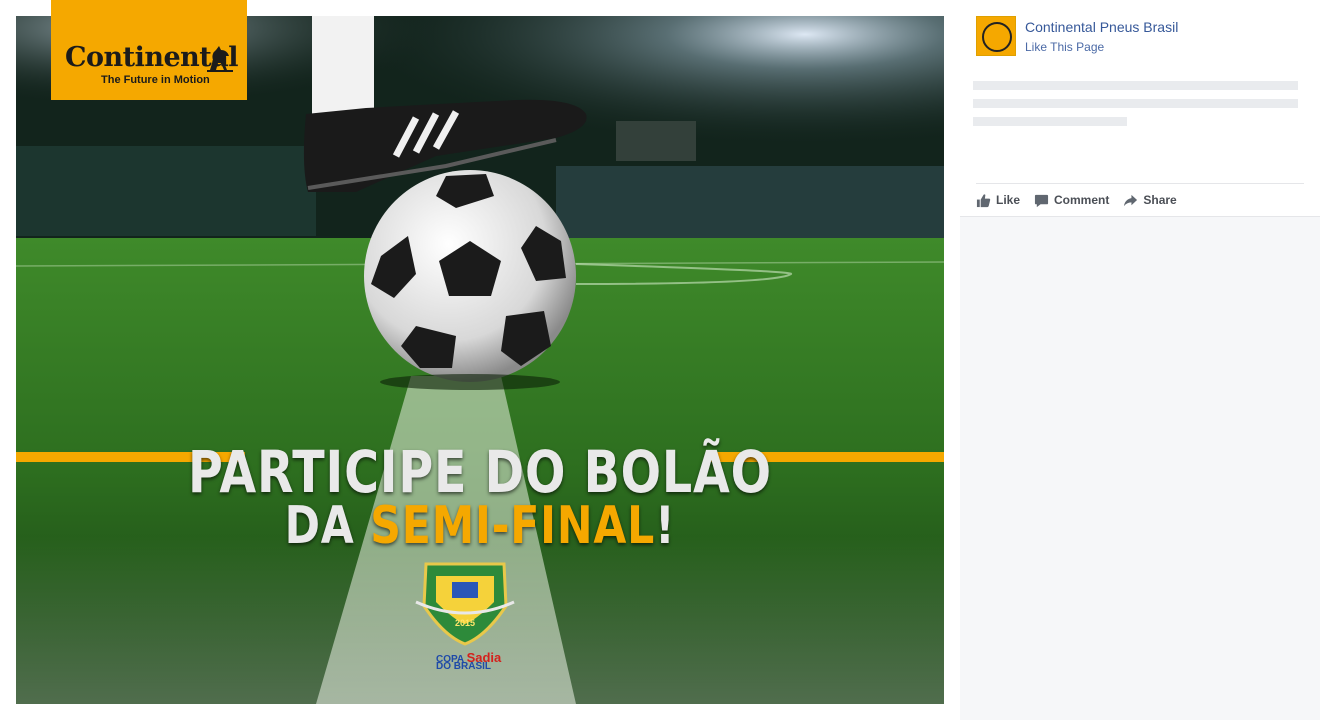  I want to click on headline-line2-prefix: DA, so click(327, 526).